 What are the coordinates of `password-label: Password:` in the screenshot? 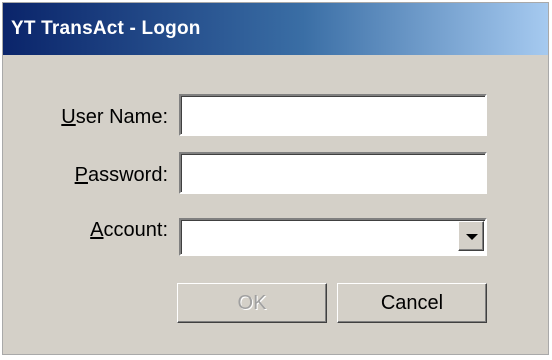 It's located at (121, 175).